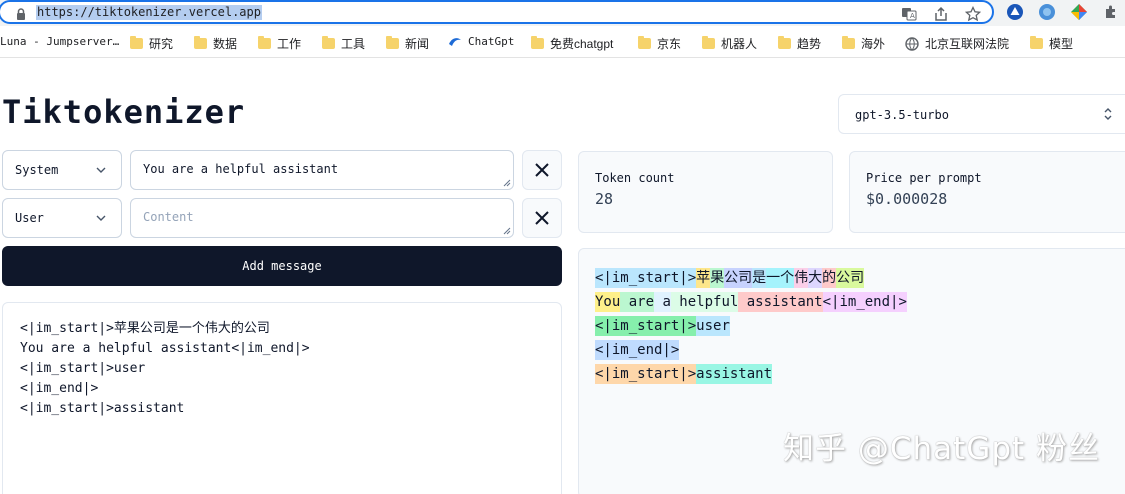 The width and height of the screenshot is (1125, 494). I want to click on token-line: You are a helpful assistant<|im_end|>, so click(860, 302).